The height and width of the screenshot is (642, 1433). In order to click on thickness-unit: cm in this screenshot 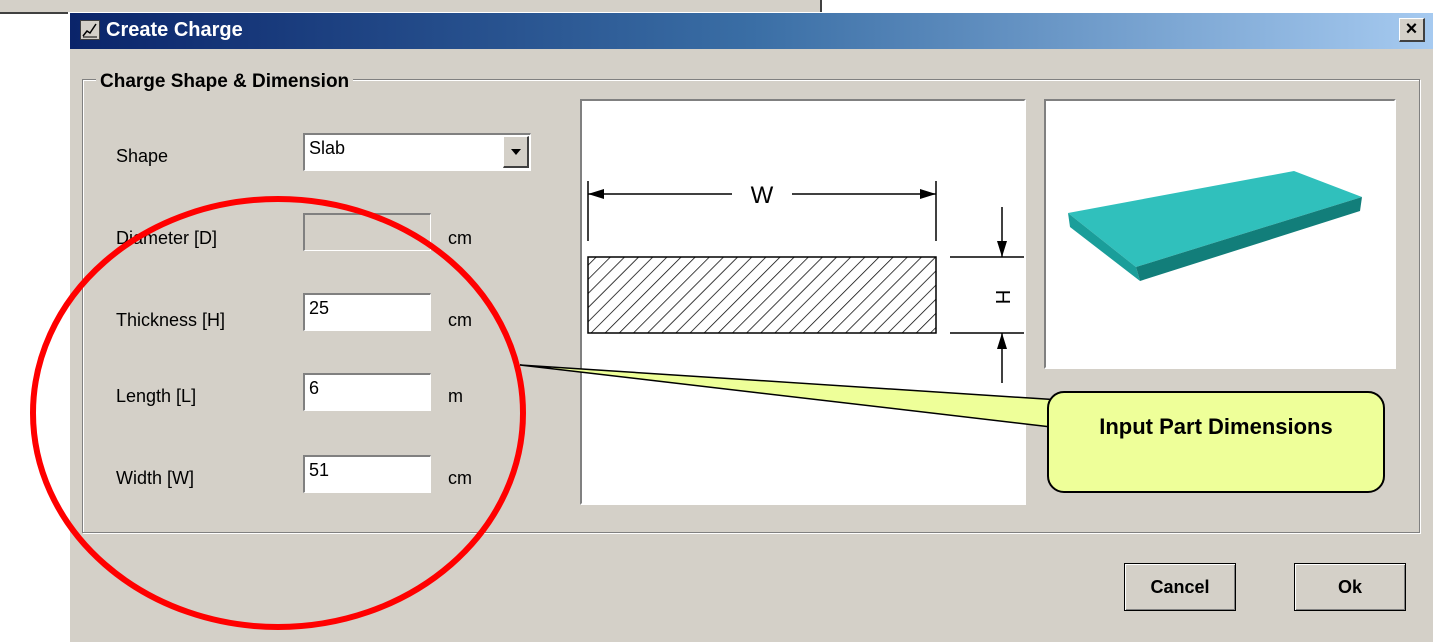, I will do `click(460, 320)`.